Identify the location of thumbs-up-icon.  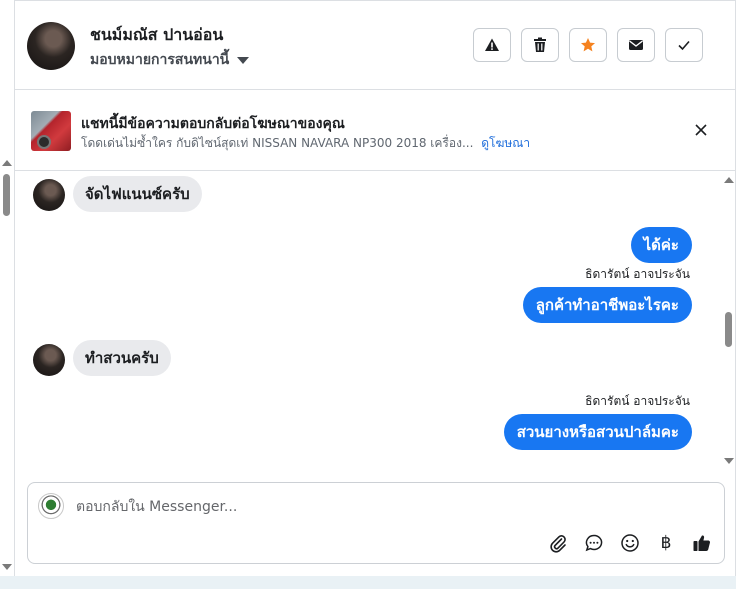
(702, 543).